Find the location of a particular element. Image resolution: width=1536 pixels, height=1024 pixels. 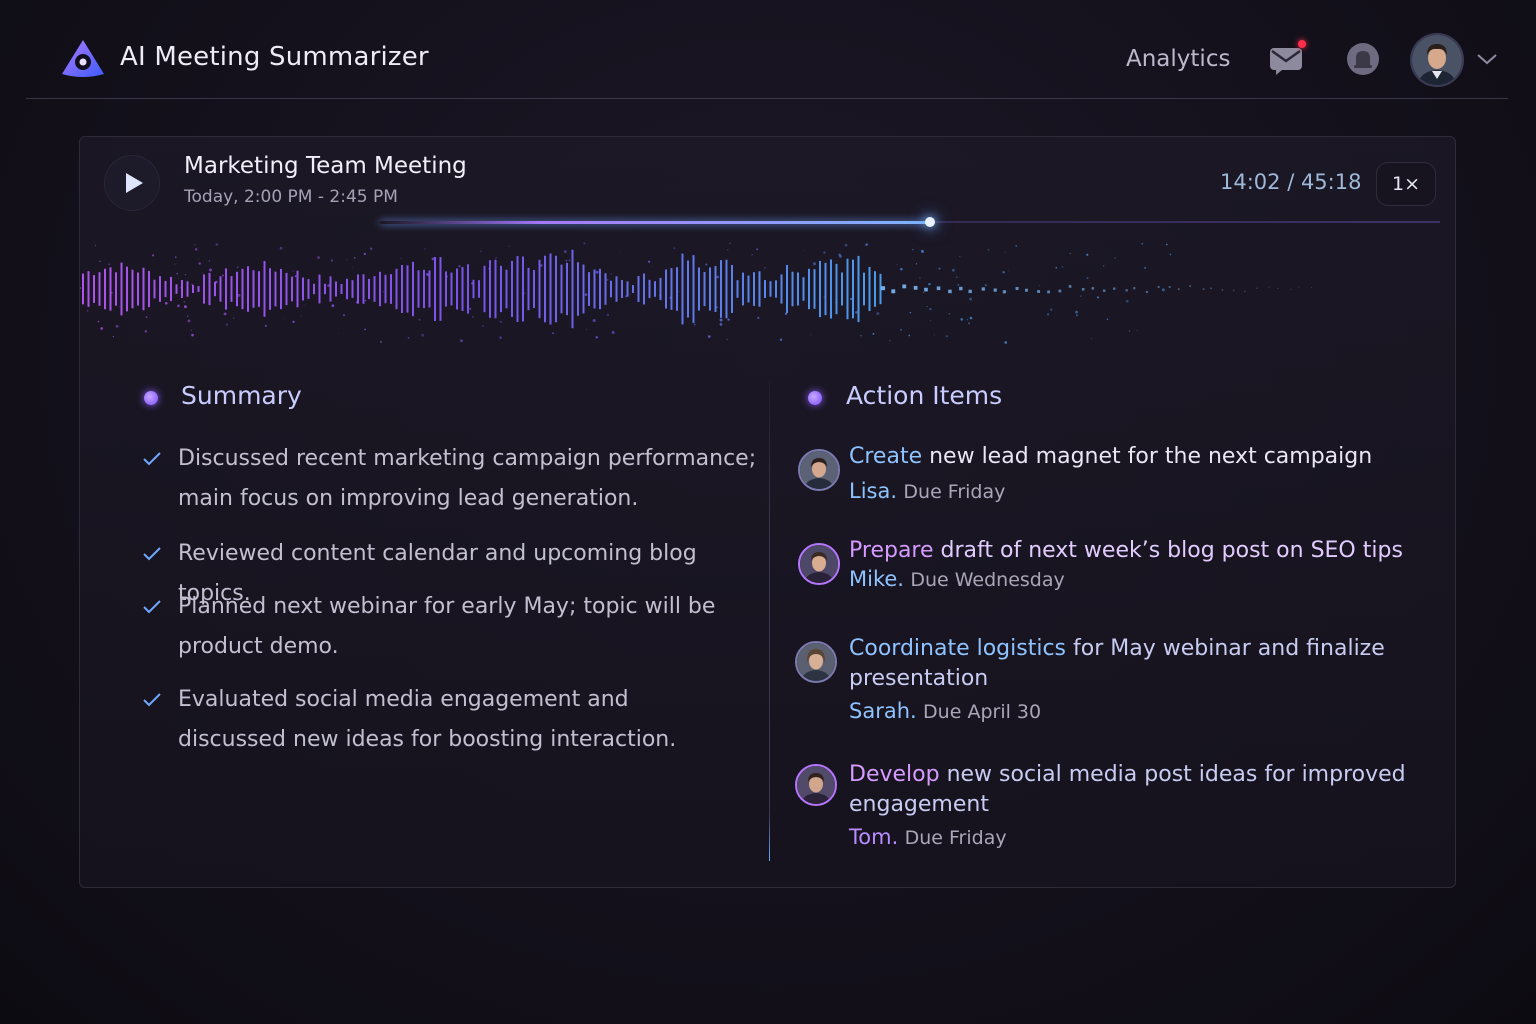

due-date: Due Friday is located at coordinates (955, 838).